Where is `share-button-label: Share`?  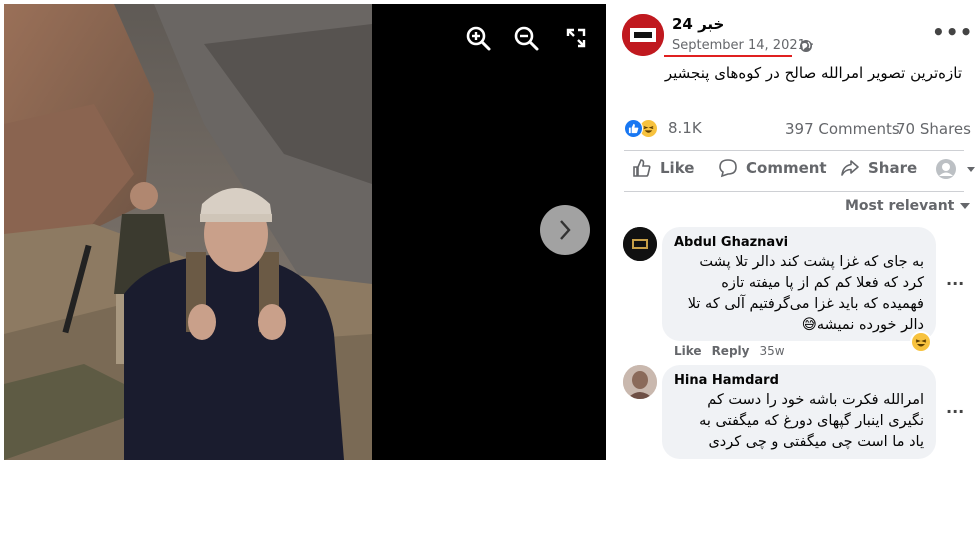 share-button-label: Share is located at coordinates (893, 168).